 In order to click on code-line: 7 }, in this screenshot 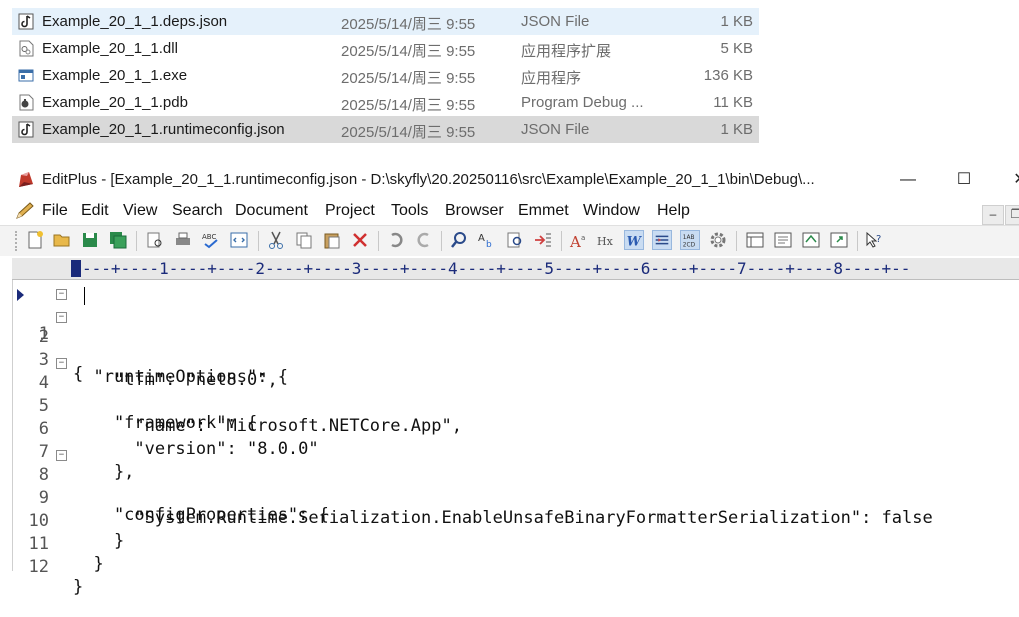, I will do `click(516, 452)`.